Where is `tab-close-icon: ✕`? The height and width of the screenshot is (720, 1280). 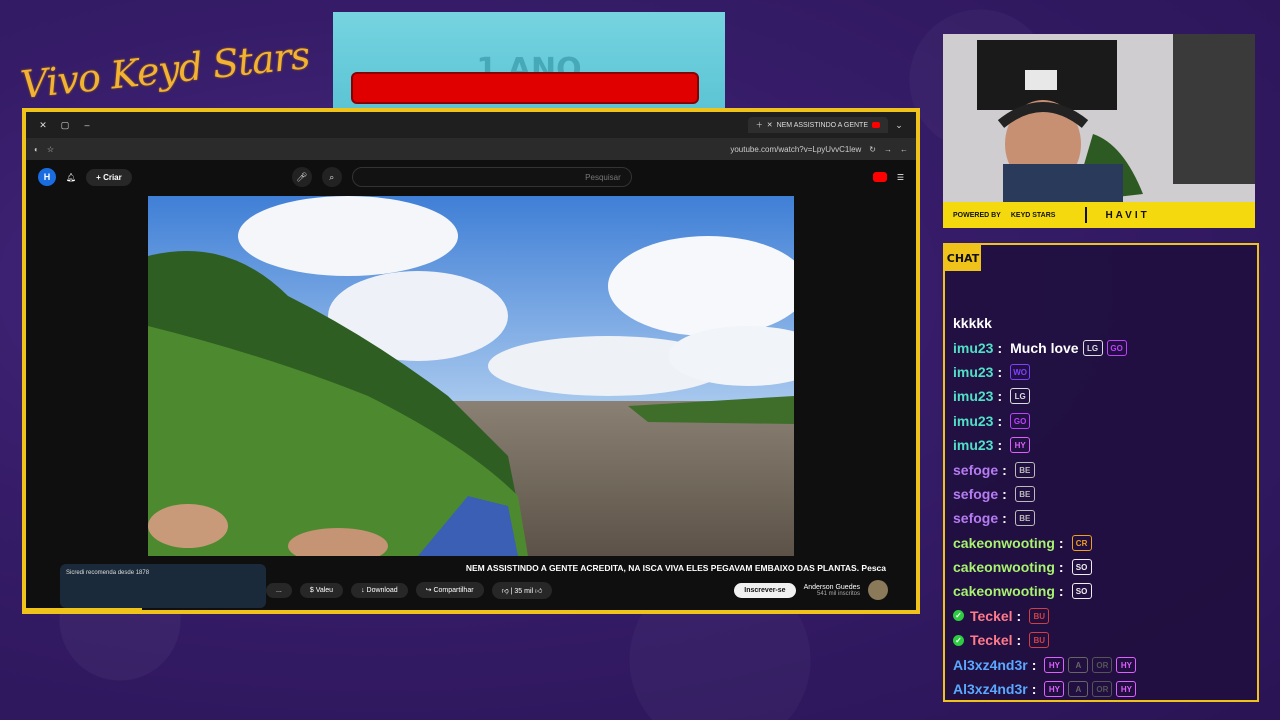 tab-close-icon: ✕ is located at coordinates (770, 125).